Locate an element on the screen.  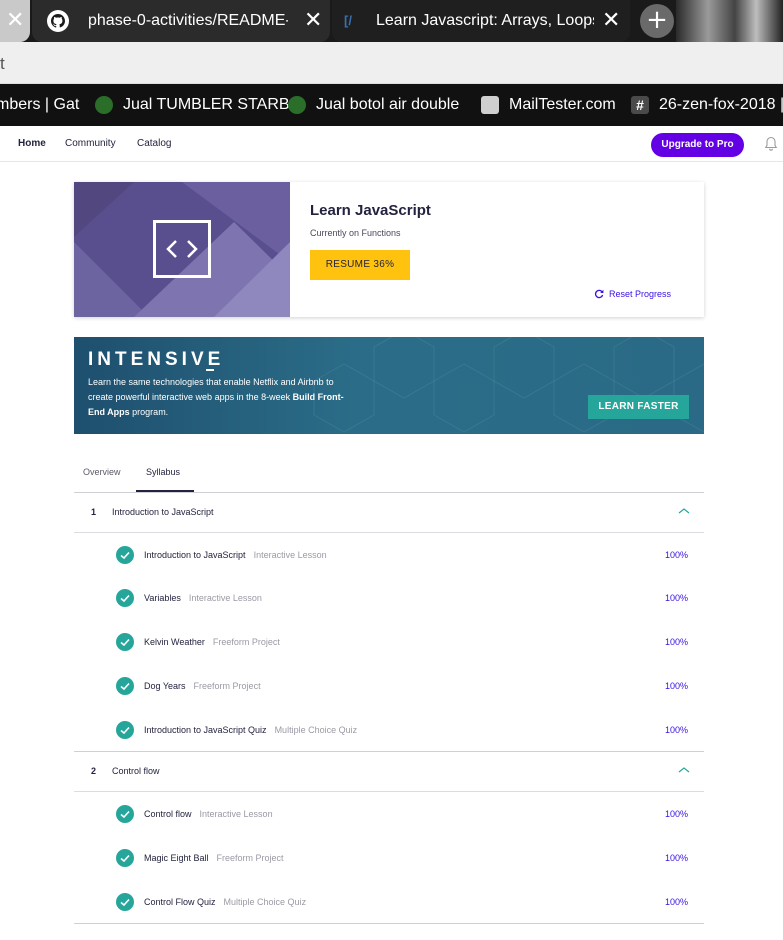
upgrade-to-pro-button: Upgrade to Pro is located at coordinates (697, 145).